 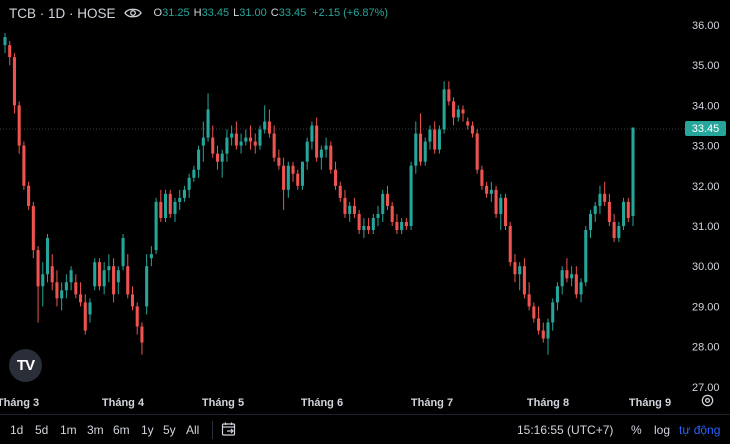 What do you see at coordinates (41, 430) in the screenshot?
I see `range-5d: 5d` at bounding box center [41, 430].